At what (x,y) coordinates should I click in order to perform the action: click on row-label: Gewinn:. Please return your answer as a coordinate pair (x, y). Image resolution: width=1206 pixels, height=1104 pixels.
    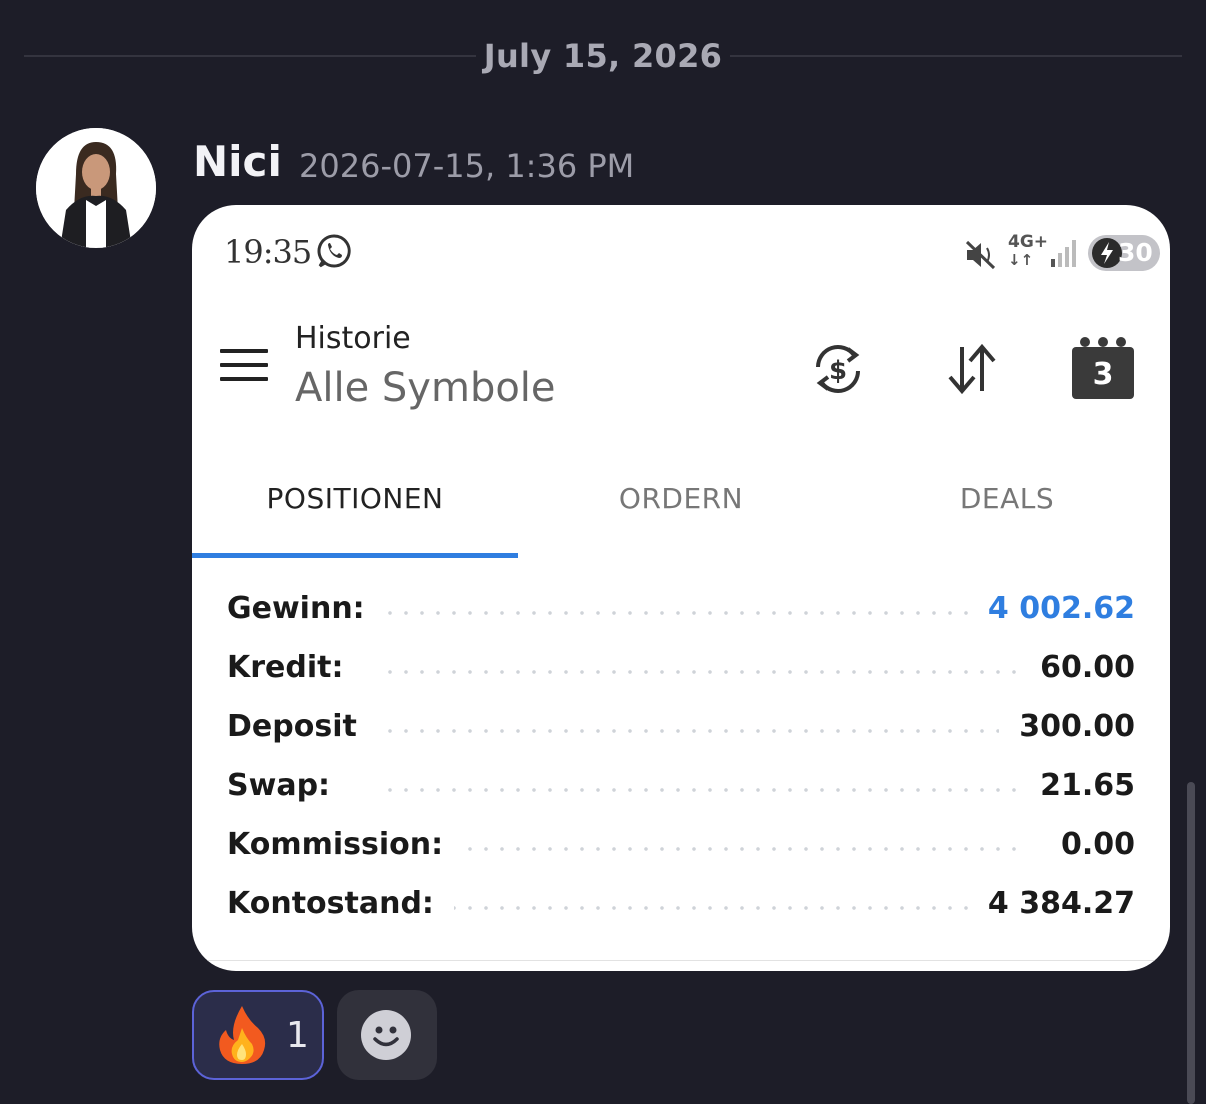
    Looking at the image, I should click on (306, 609).